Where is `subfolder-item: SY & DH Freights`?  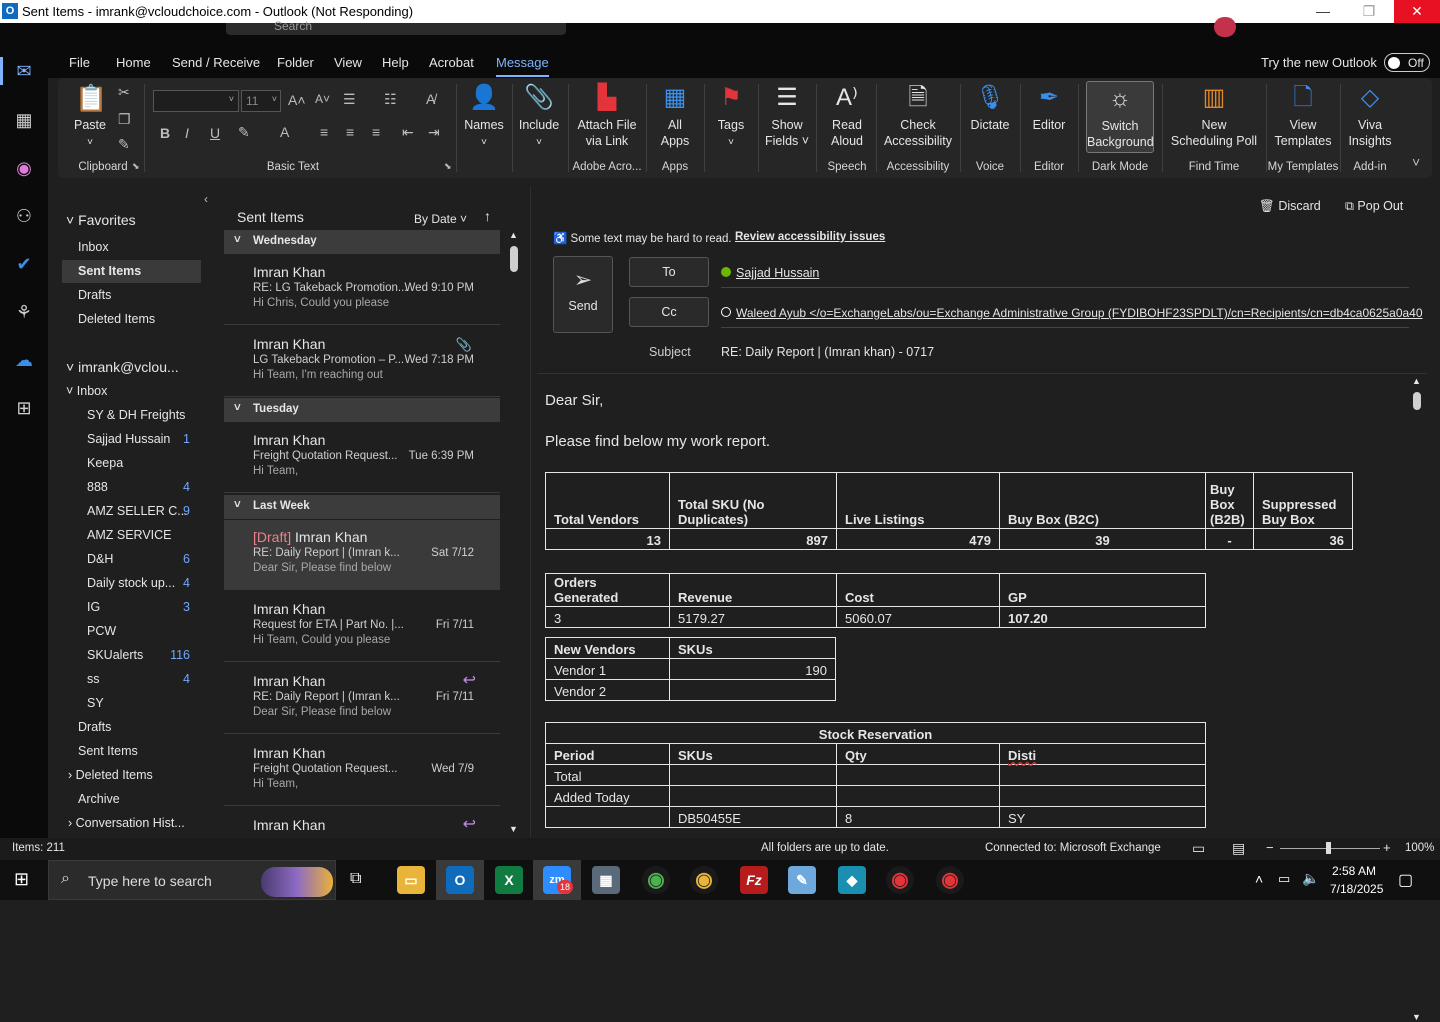 subfolder-item: SY & DH Freights is located at coordinates (136, 415).